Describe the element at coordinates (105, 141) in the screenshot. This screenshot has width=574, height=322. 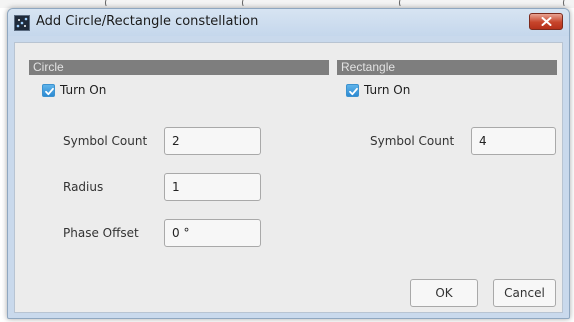
I see `circle-symbol-count-label: Symbol Count` at that location.